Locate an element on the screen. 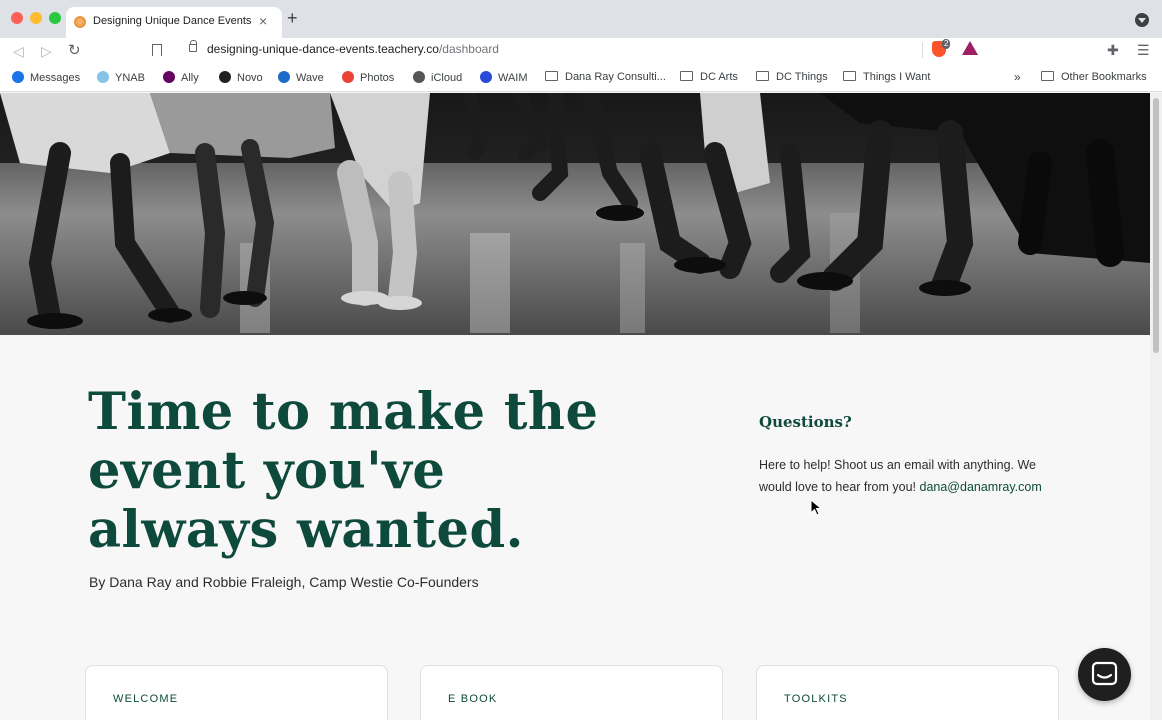 Image resolution: width=1162 pixels, height=720 pixels. bookmark-novo: Novo is located at coordinates (241, 77).